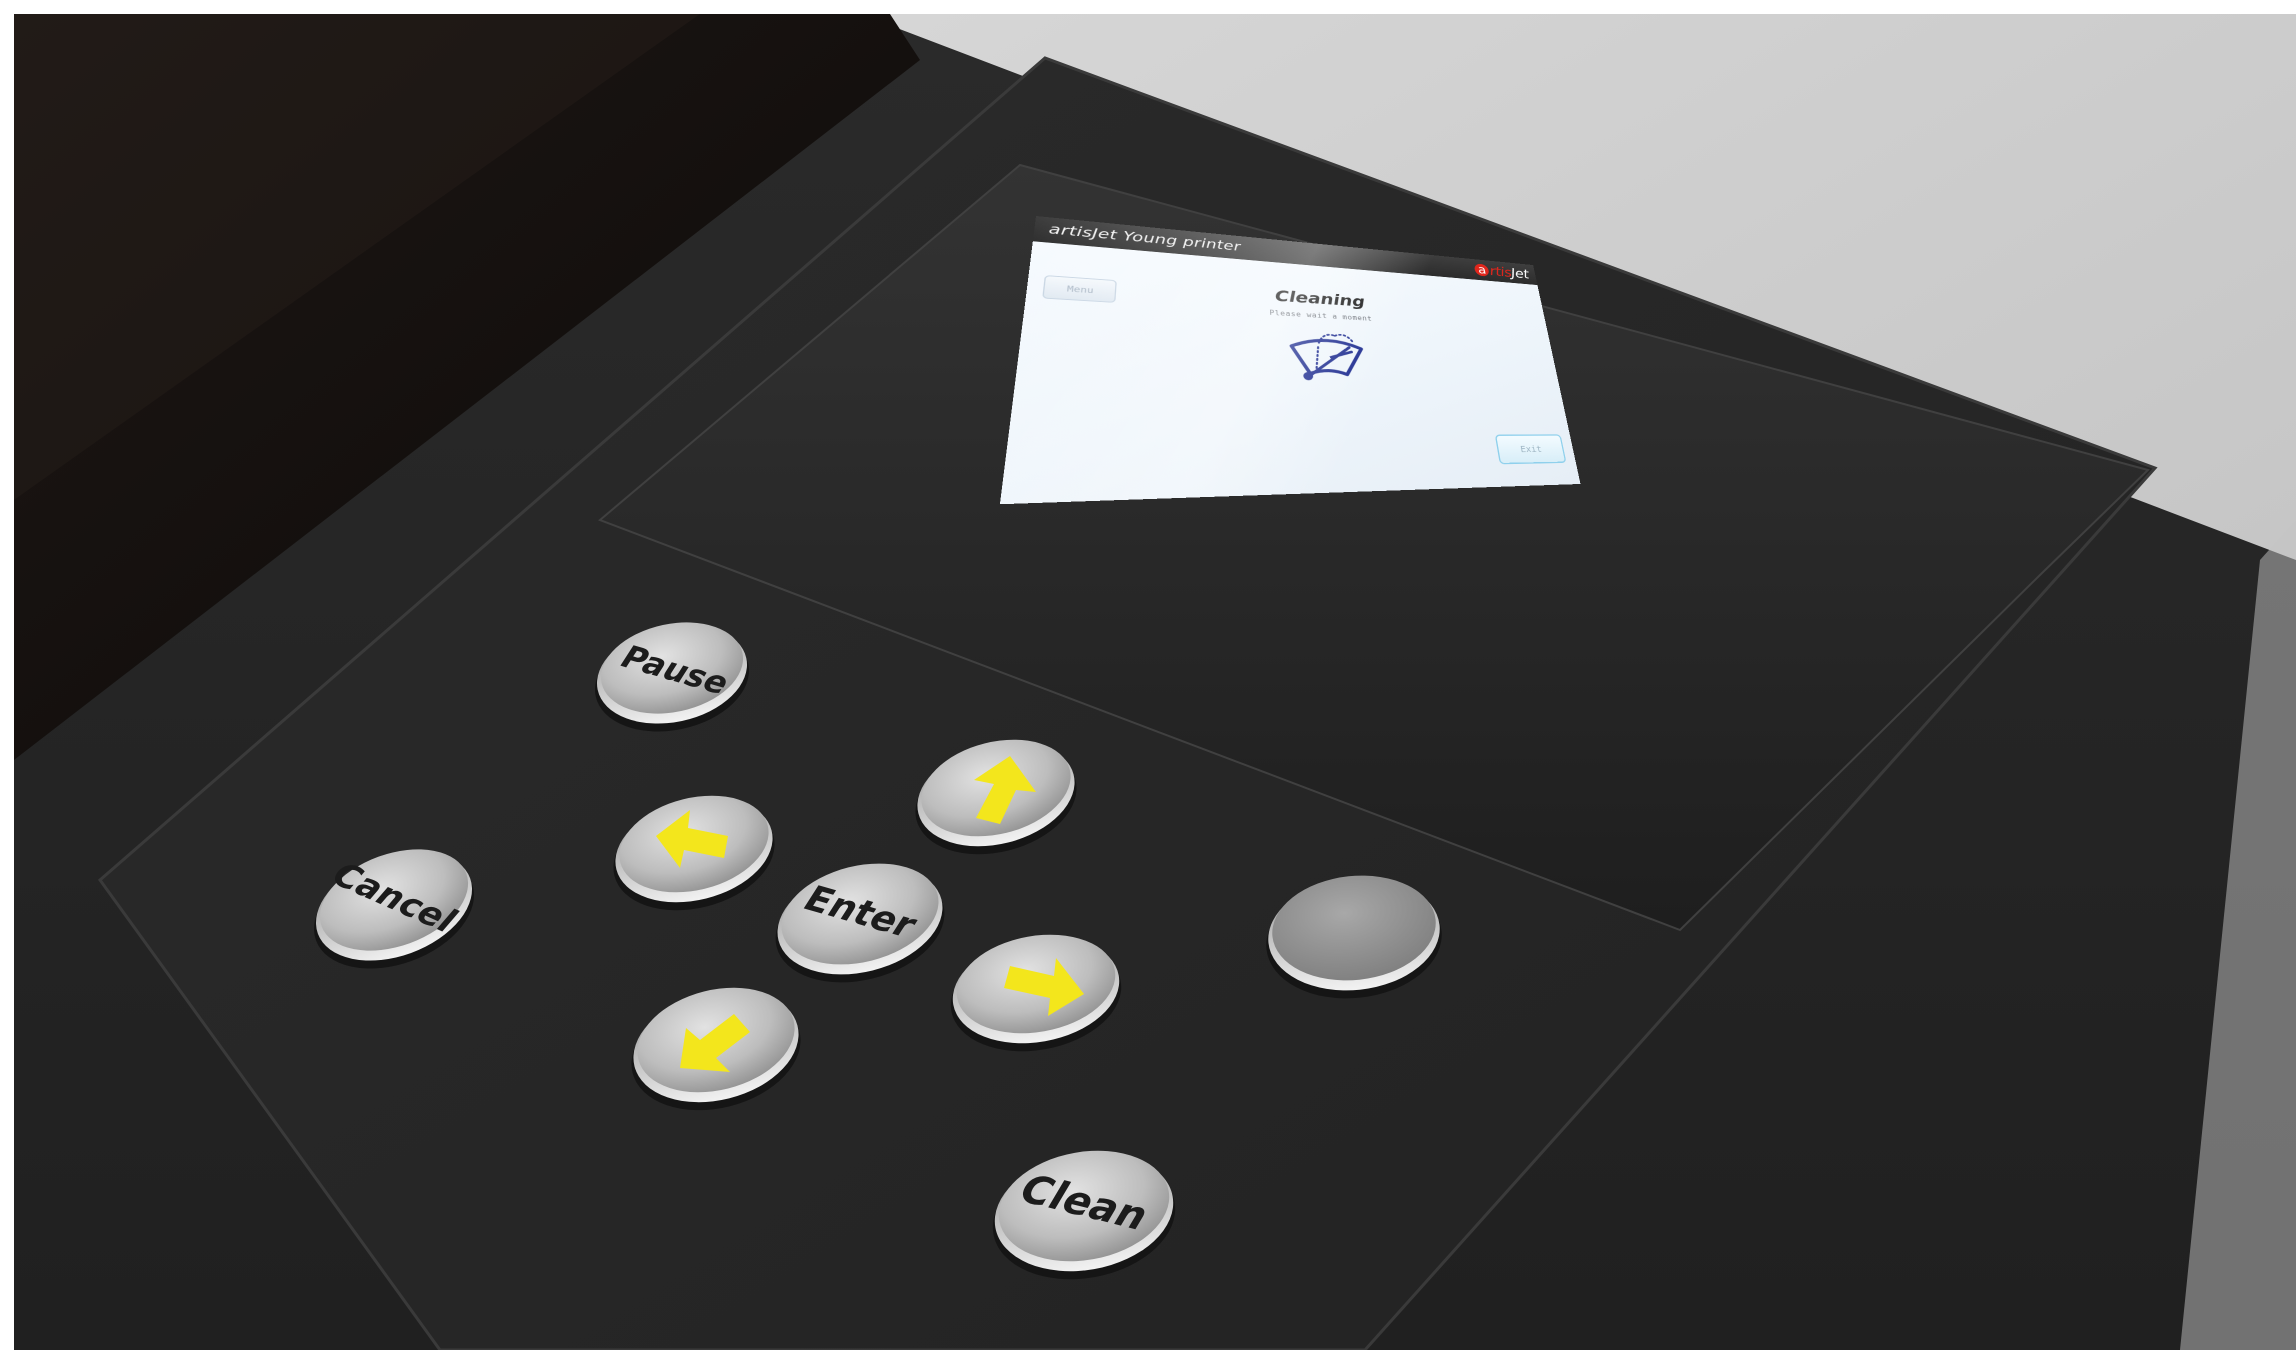  I want to click on blank-button, so click(1353, 937).